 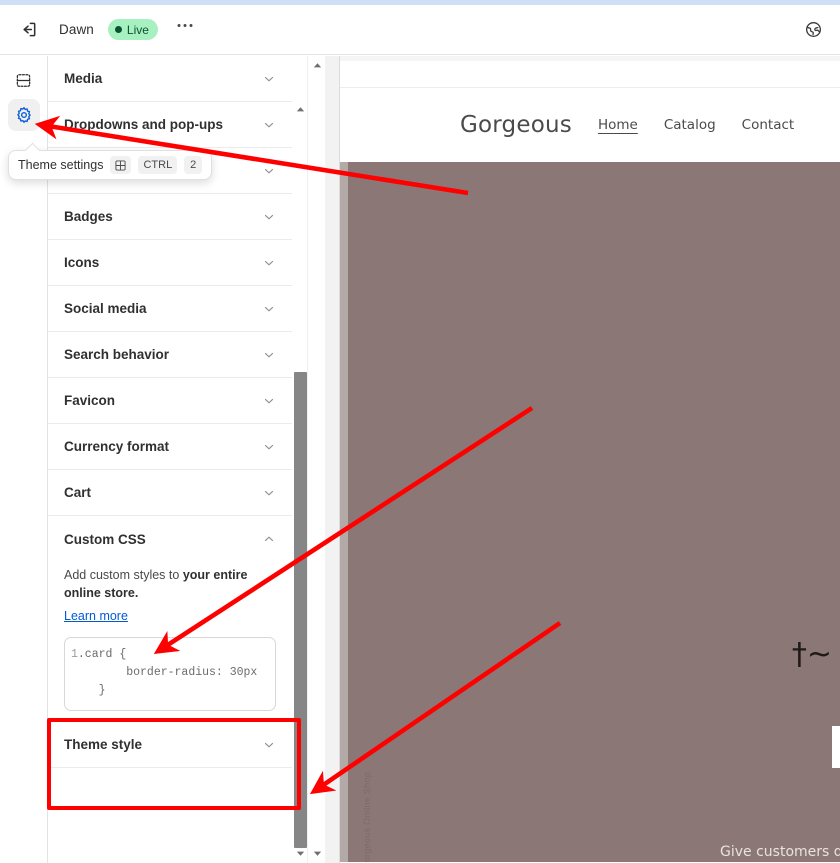 What do you see at coordinates (121, 165) in the screenshot?
I see `grid-icon` at bounding box center [121, 165].